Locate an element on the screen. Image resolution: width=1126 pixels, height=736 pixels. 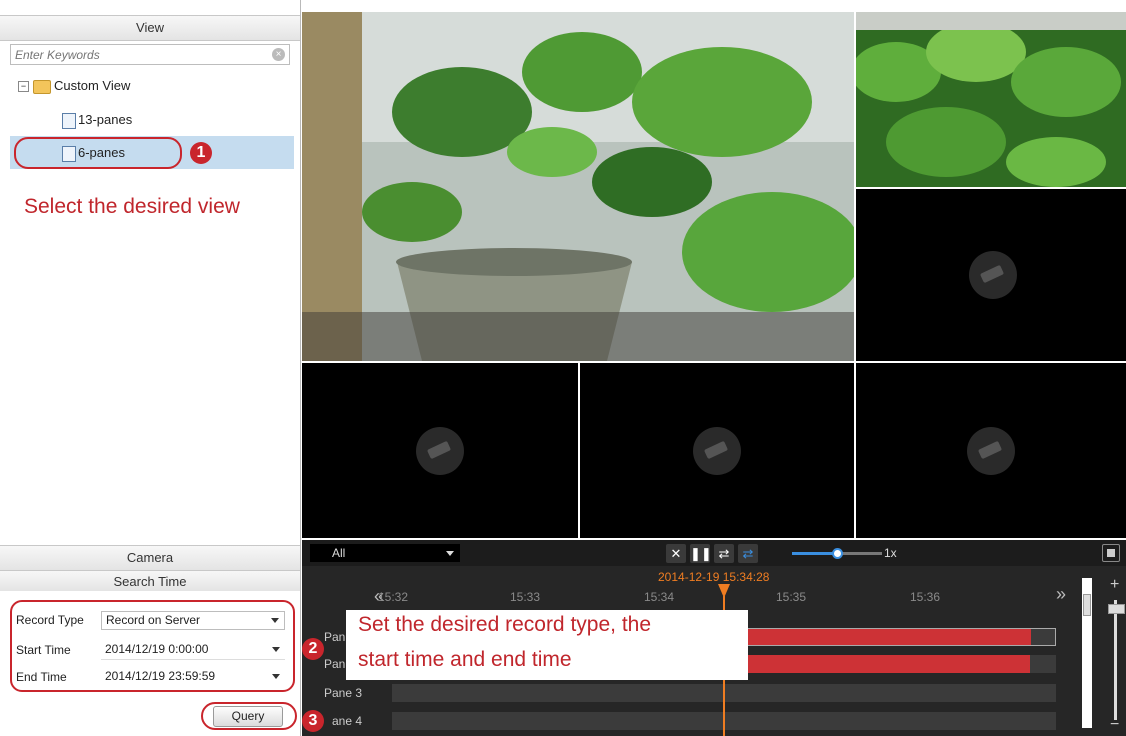
zoom-out-icon: − is located at coordinates (1114, 725).